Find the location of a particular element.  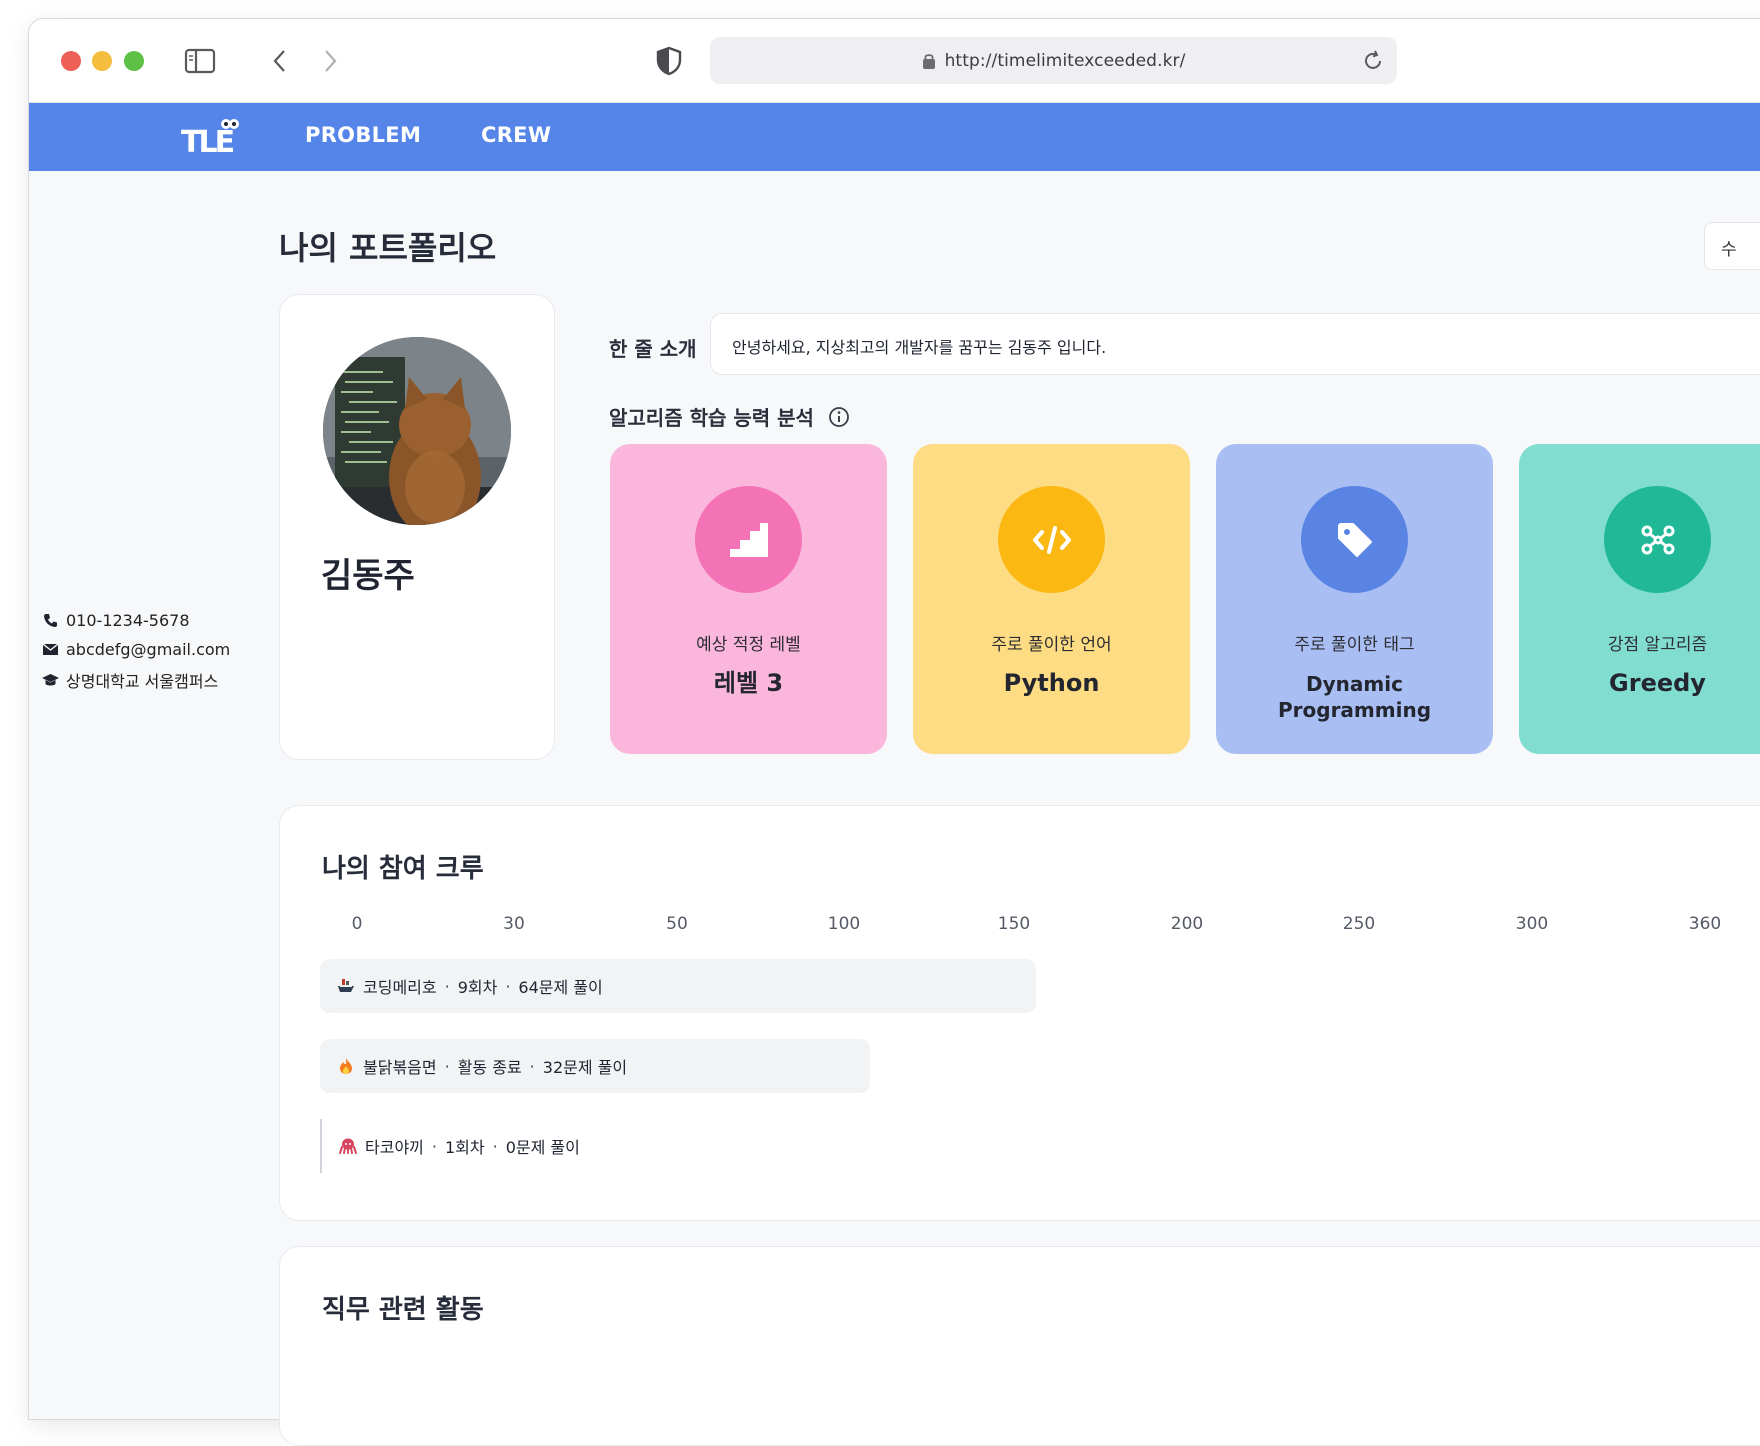

stairs-icon is located at coordinates (748, 539).